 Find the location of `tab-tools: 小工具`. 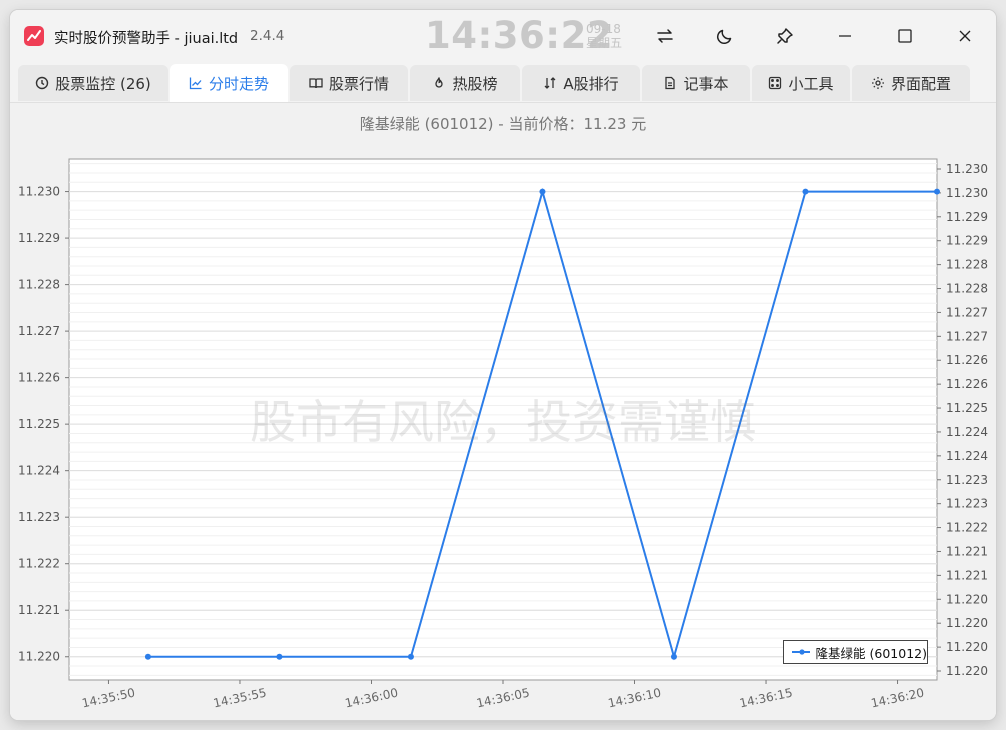

tab-tools: 小工具 is located at coordinates (801, 83).